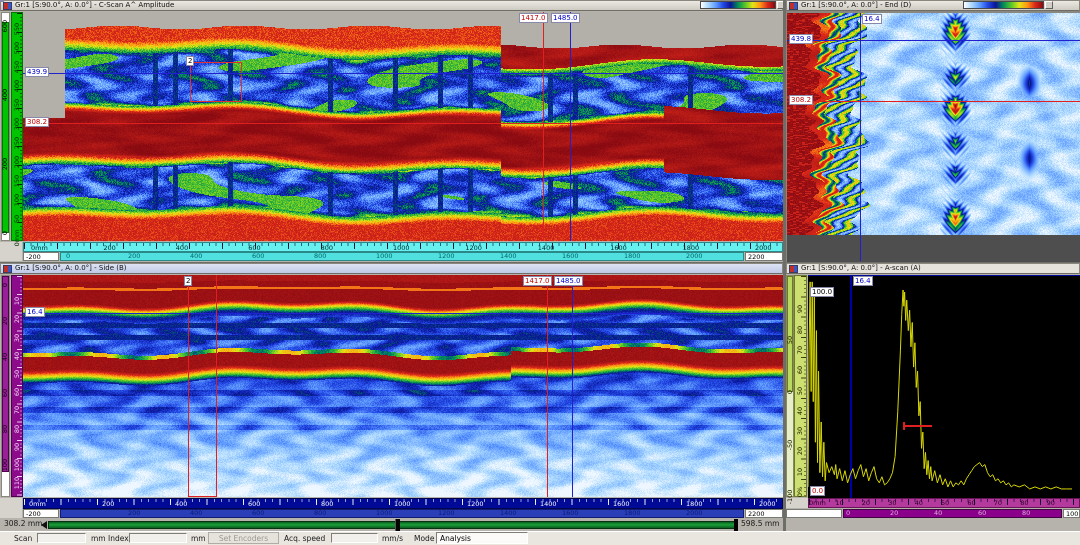  Describe the element at coordinates (392, 525) in the screenshot. I see `scan-position-slider` at that location.